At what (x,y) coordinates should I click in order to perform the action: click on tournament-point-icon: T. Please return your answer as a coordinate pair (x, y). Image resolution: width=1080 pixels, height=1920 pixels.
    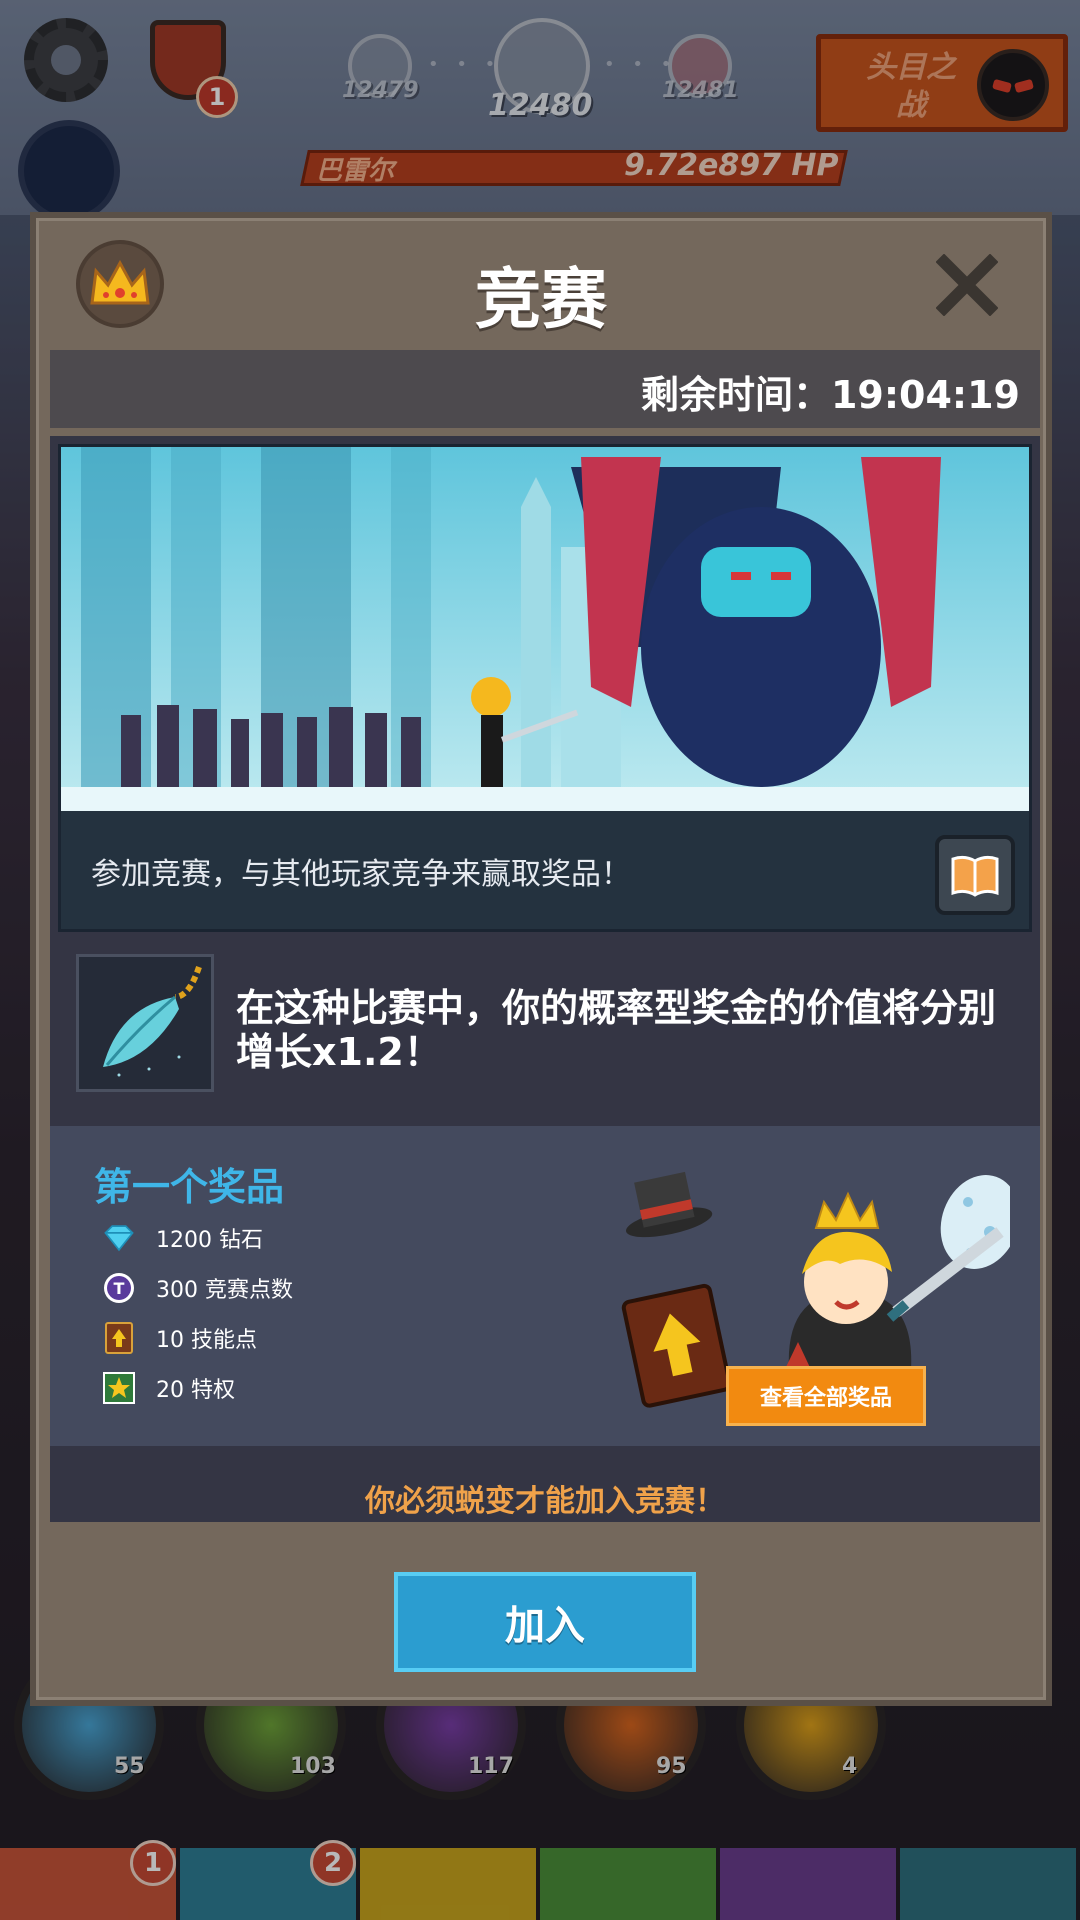
    Looking at the image, I should click on (119, 1288).